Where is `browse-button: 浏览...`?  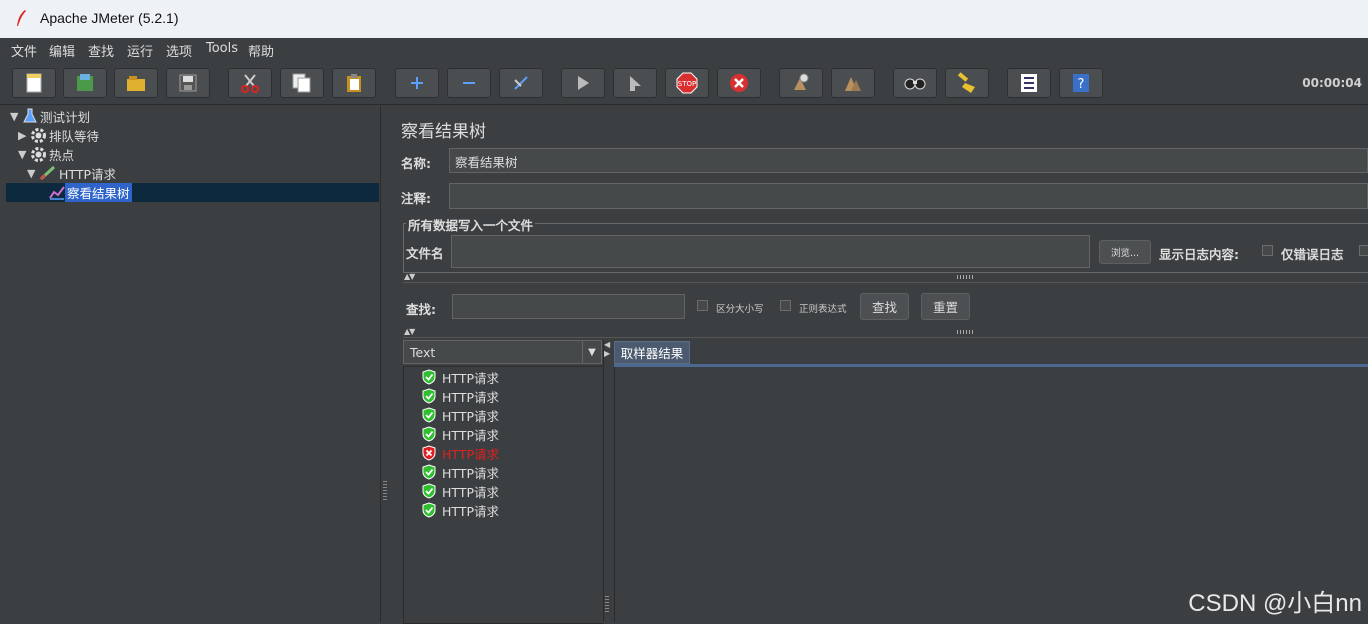
browse-button: 浏览... is located at coordinates (1125, 252).